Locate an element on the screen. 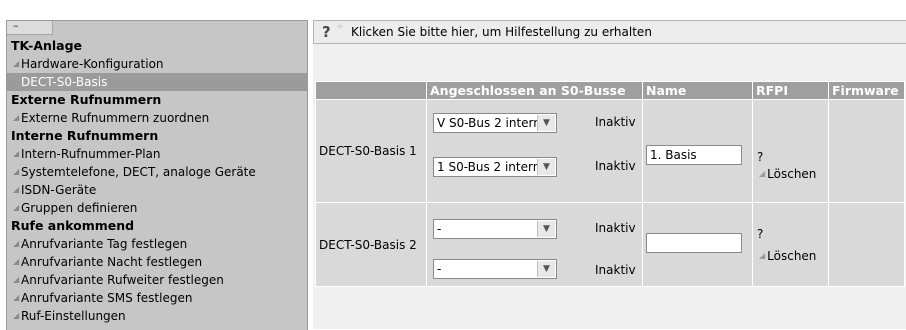 Image resolution: width=906 pixels, height=330 pixels. bus-cell: - ▼ Inaktiv - ▼ Inaktiv is located at coordinates (534, 244).